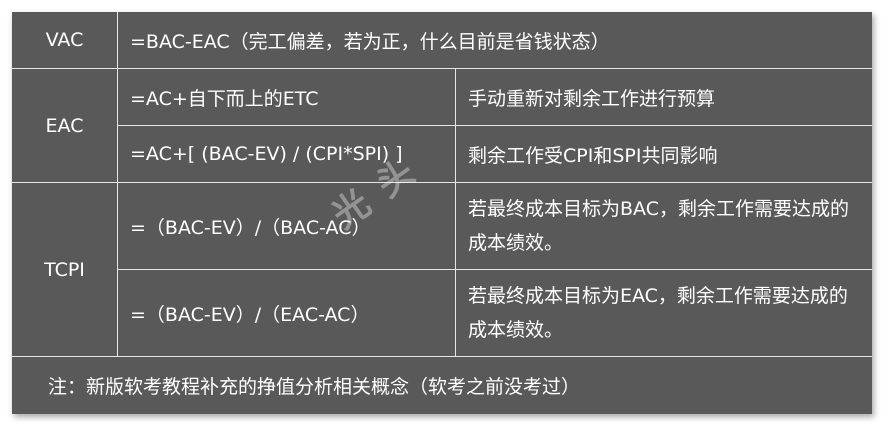 The height and width of the screenshot is (426, 884). Describe the element at coordinates (287, 313) in the screenshot. I see `tcpi-formula-2: =（BAC-EV）/（EAC-AC）` at that location.